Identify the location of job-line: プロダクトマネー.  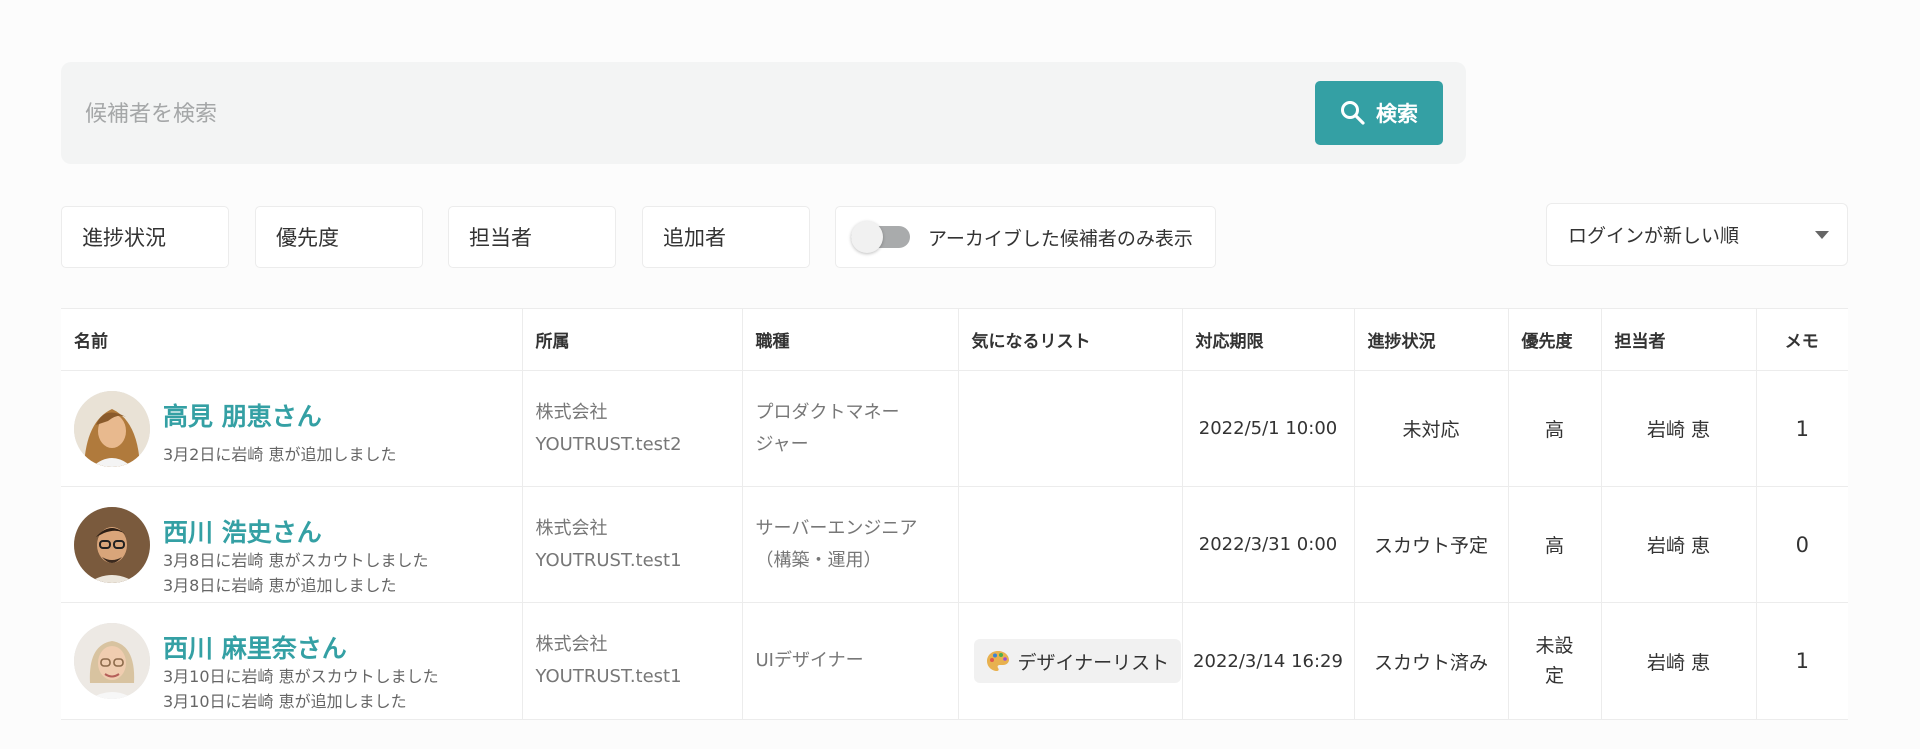
(827, 412).